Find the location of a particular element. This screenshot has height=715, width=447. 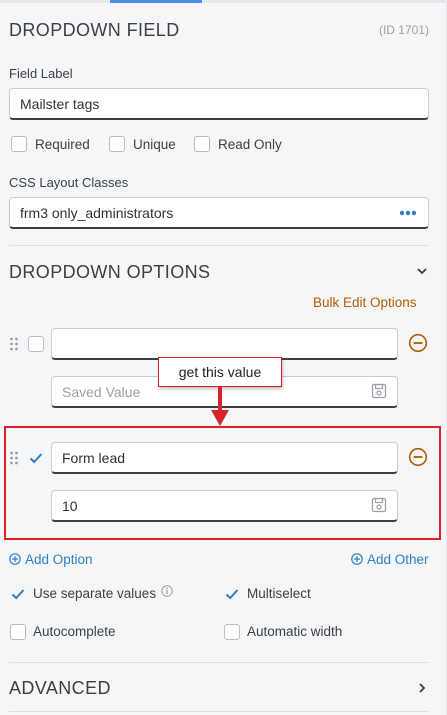

field-label-value: Mailster tags is located at coordinates (60, 103).